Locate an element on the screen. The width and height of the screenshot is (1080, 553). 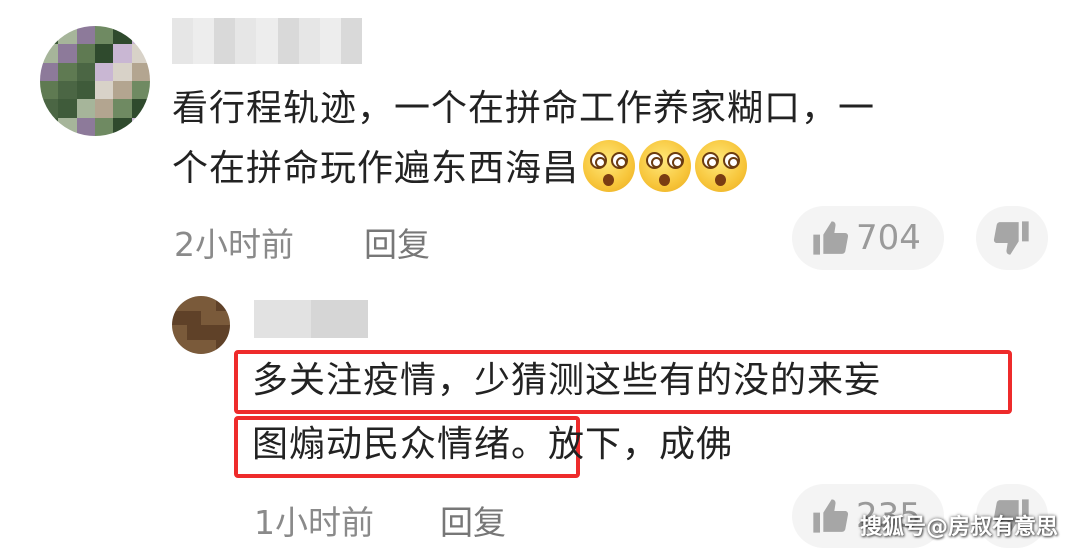
thumbs-down-icon is located at coordinates (1011, 238).